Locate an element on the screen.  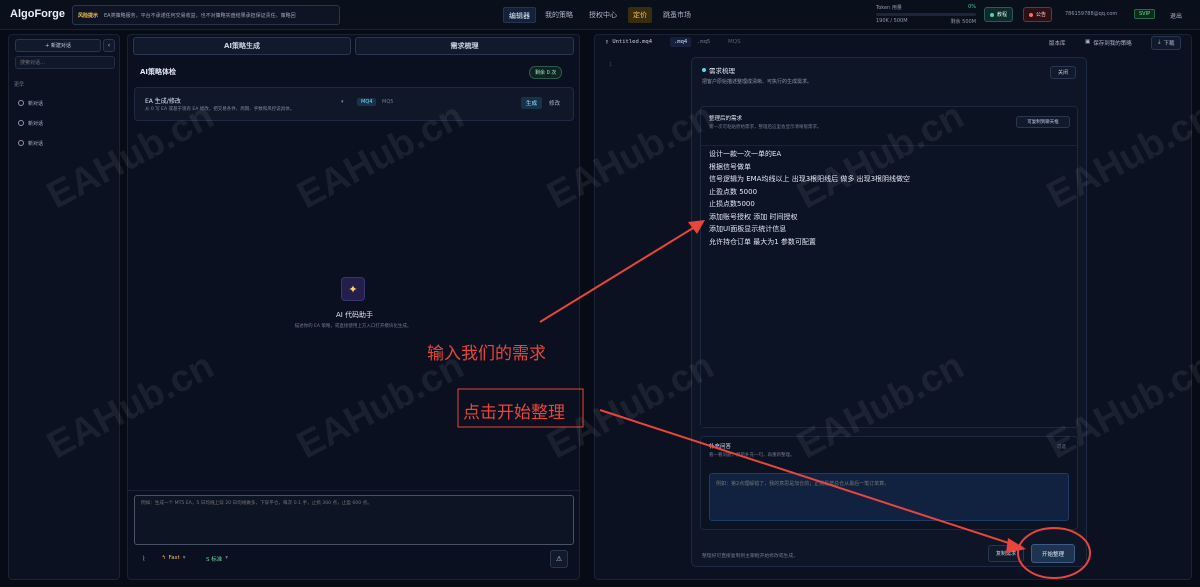
arrow-to-start-button is located at coordinates (809, 478).